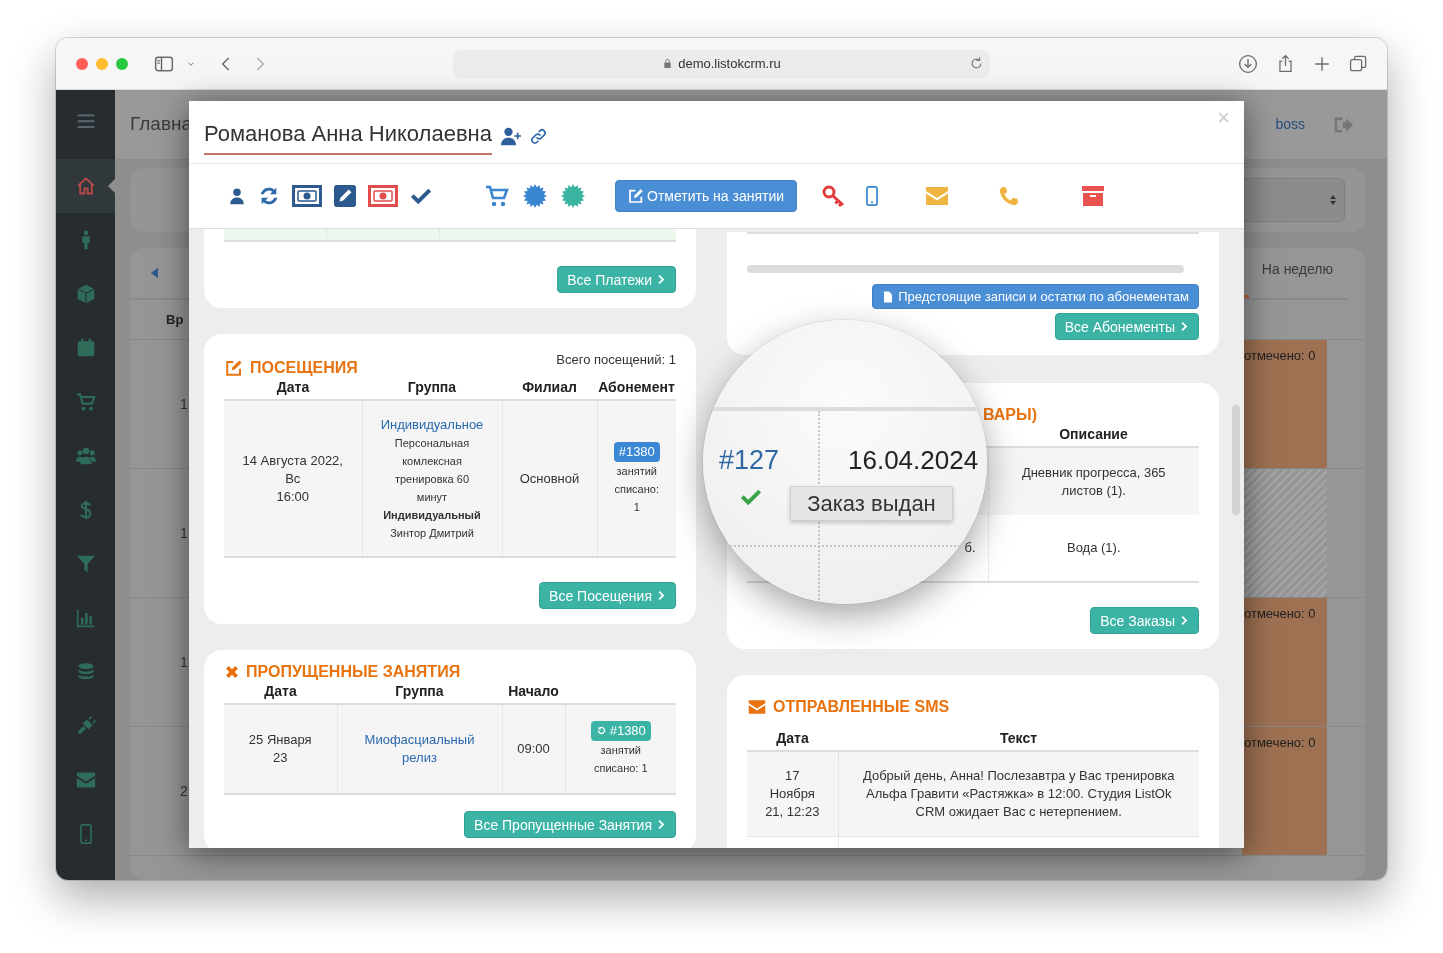 Image resolution: width=1443 pixels, height=953 pixels. Describe the element at coordinates (706, 196) in the screenshot. I see `mark-attendance-button: Отметить на занятии` at that location.